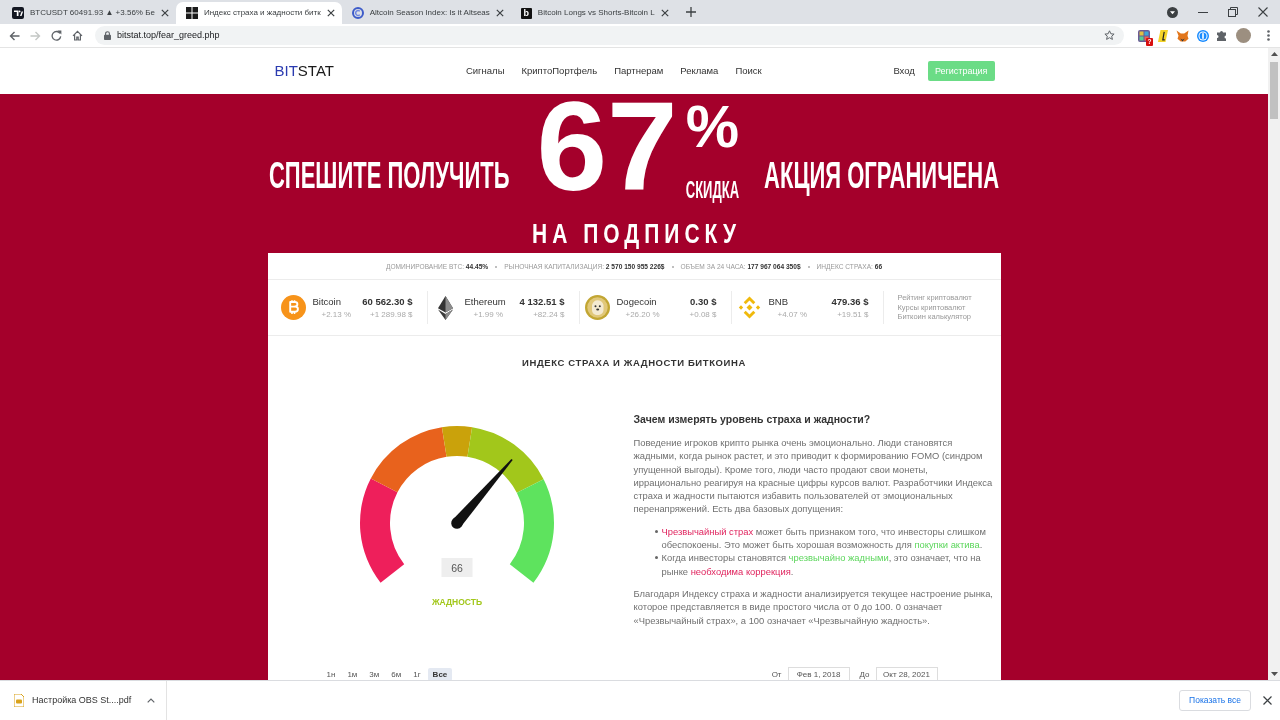 Image resolution: width=1280 pixels, height=720 pixels. Describe the element at coordinates (337, 301) in the screenshot. I see `coin-name: Bitcoin` at that location.